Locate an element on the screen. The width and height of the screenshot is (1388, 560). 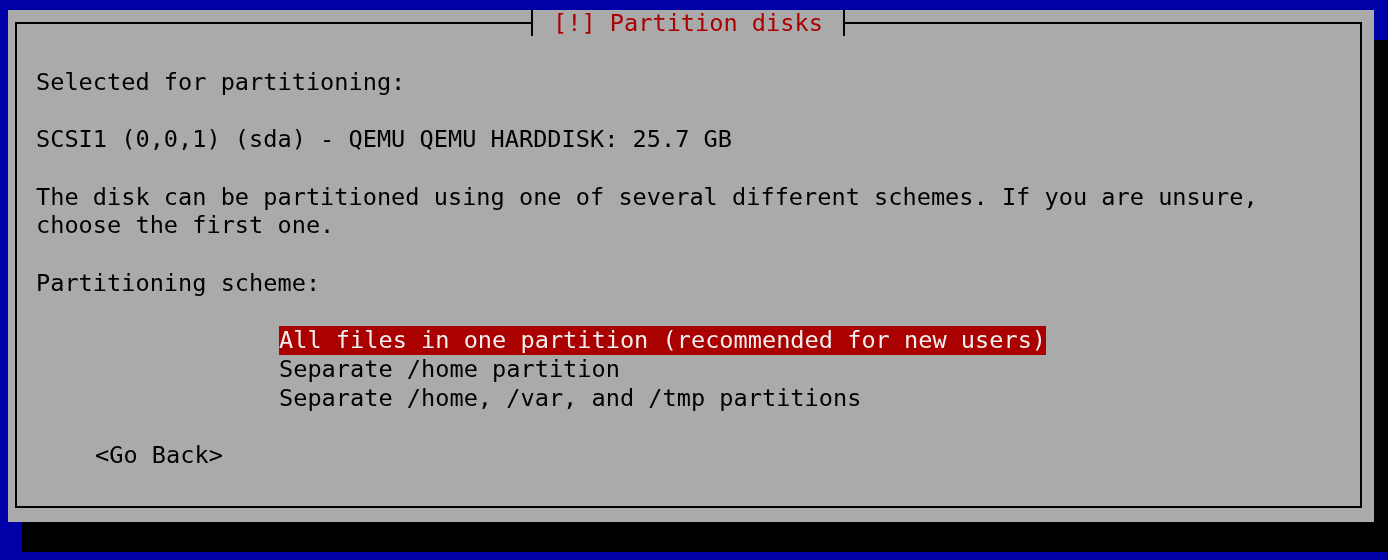
scheme-option: Separate /home partition is located at coordinates (449, 369).